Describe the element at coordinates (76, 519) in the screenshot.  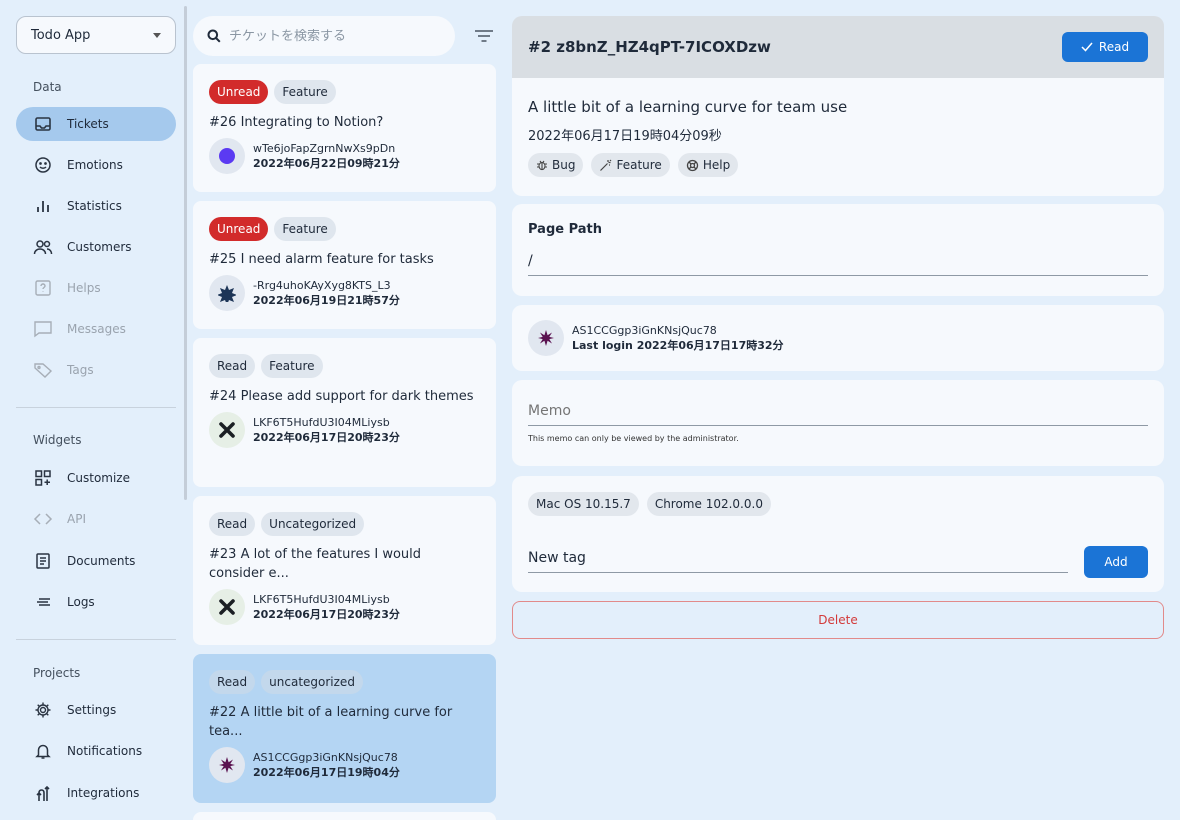
I see `sidebar-item-label: API` at that location.